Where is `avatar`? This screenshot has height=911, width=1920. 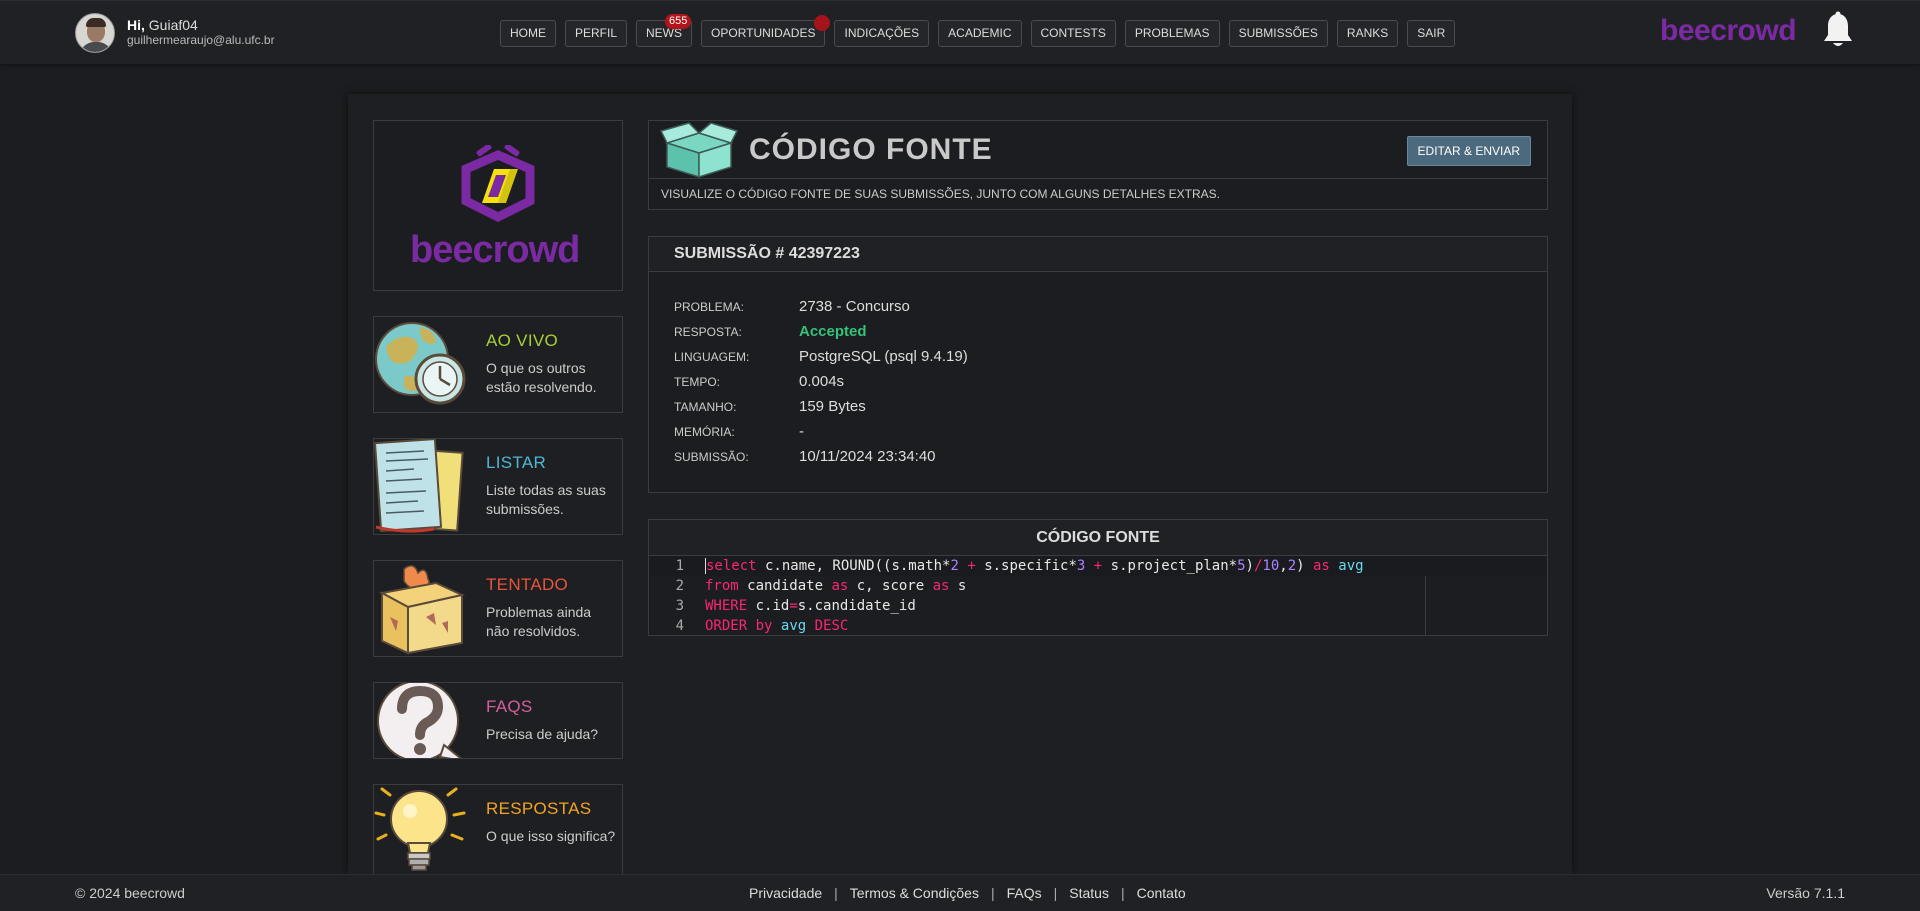 avatar is located at coordinates (95, 33).